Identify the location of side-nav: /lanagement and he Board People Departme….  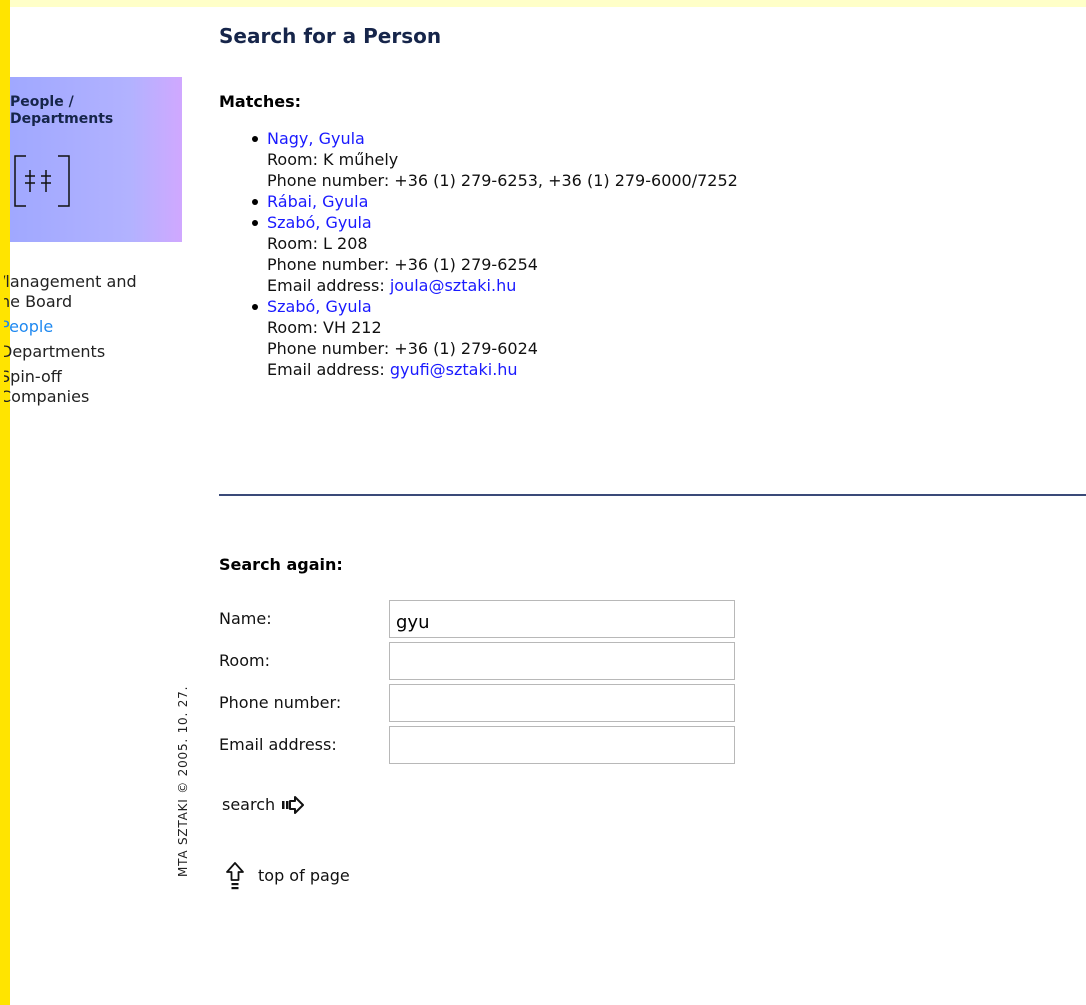
(93, 342).